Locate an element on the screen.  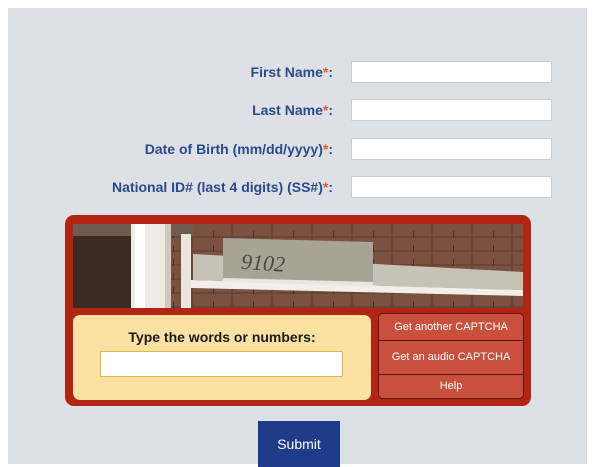
captcha-text: 9102 is located at coordinates (263, 263).